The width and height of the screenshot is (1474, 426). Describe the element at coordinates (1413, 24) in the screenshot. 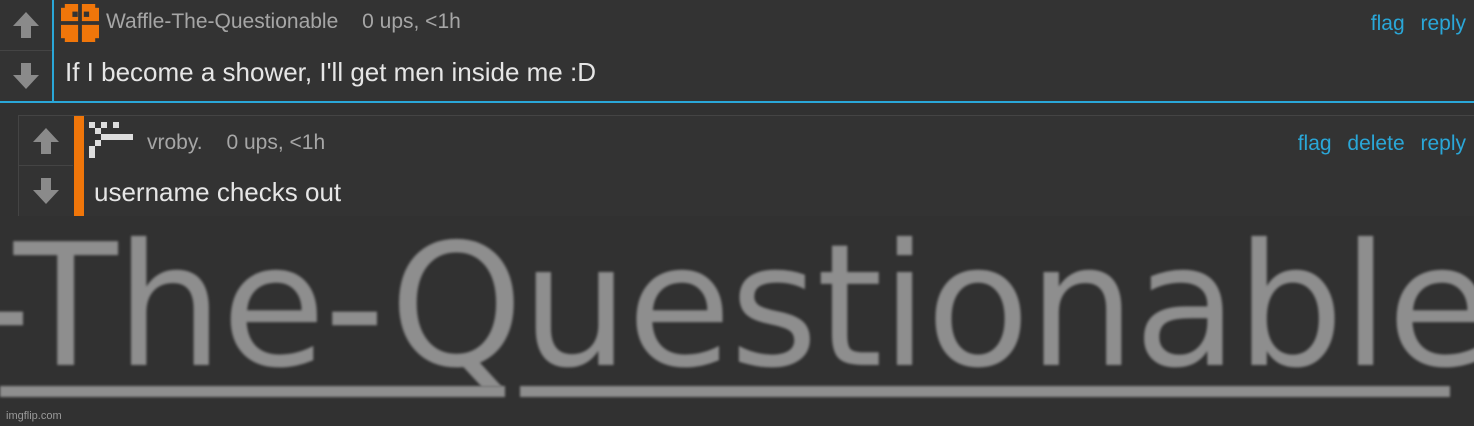

I see `comment-actions: flag reply` at that location.